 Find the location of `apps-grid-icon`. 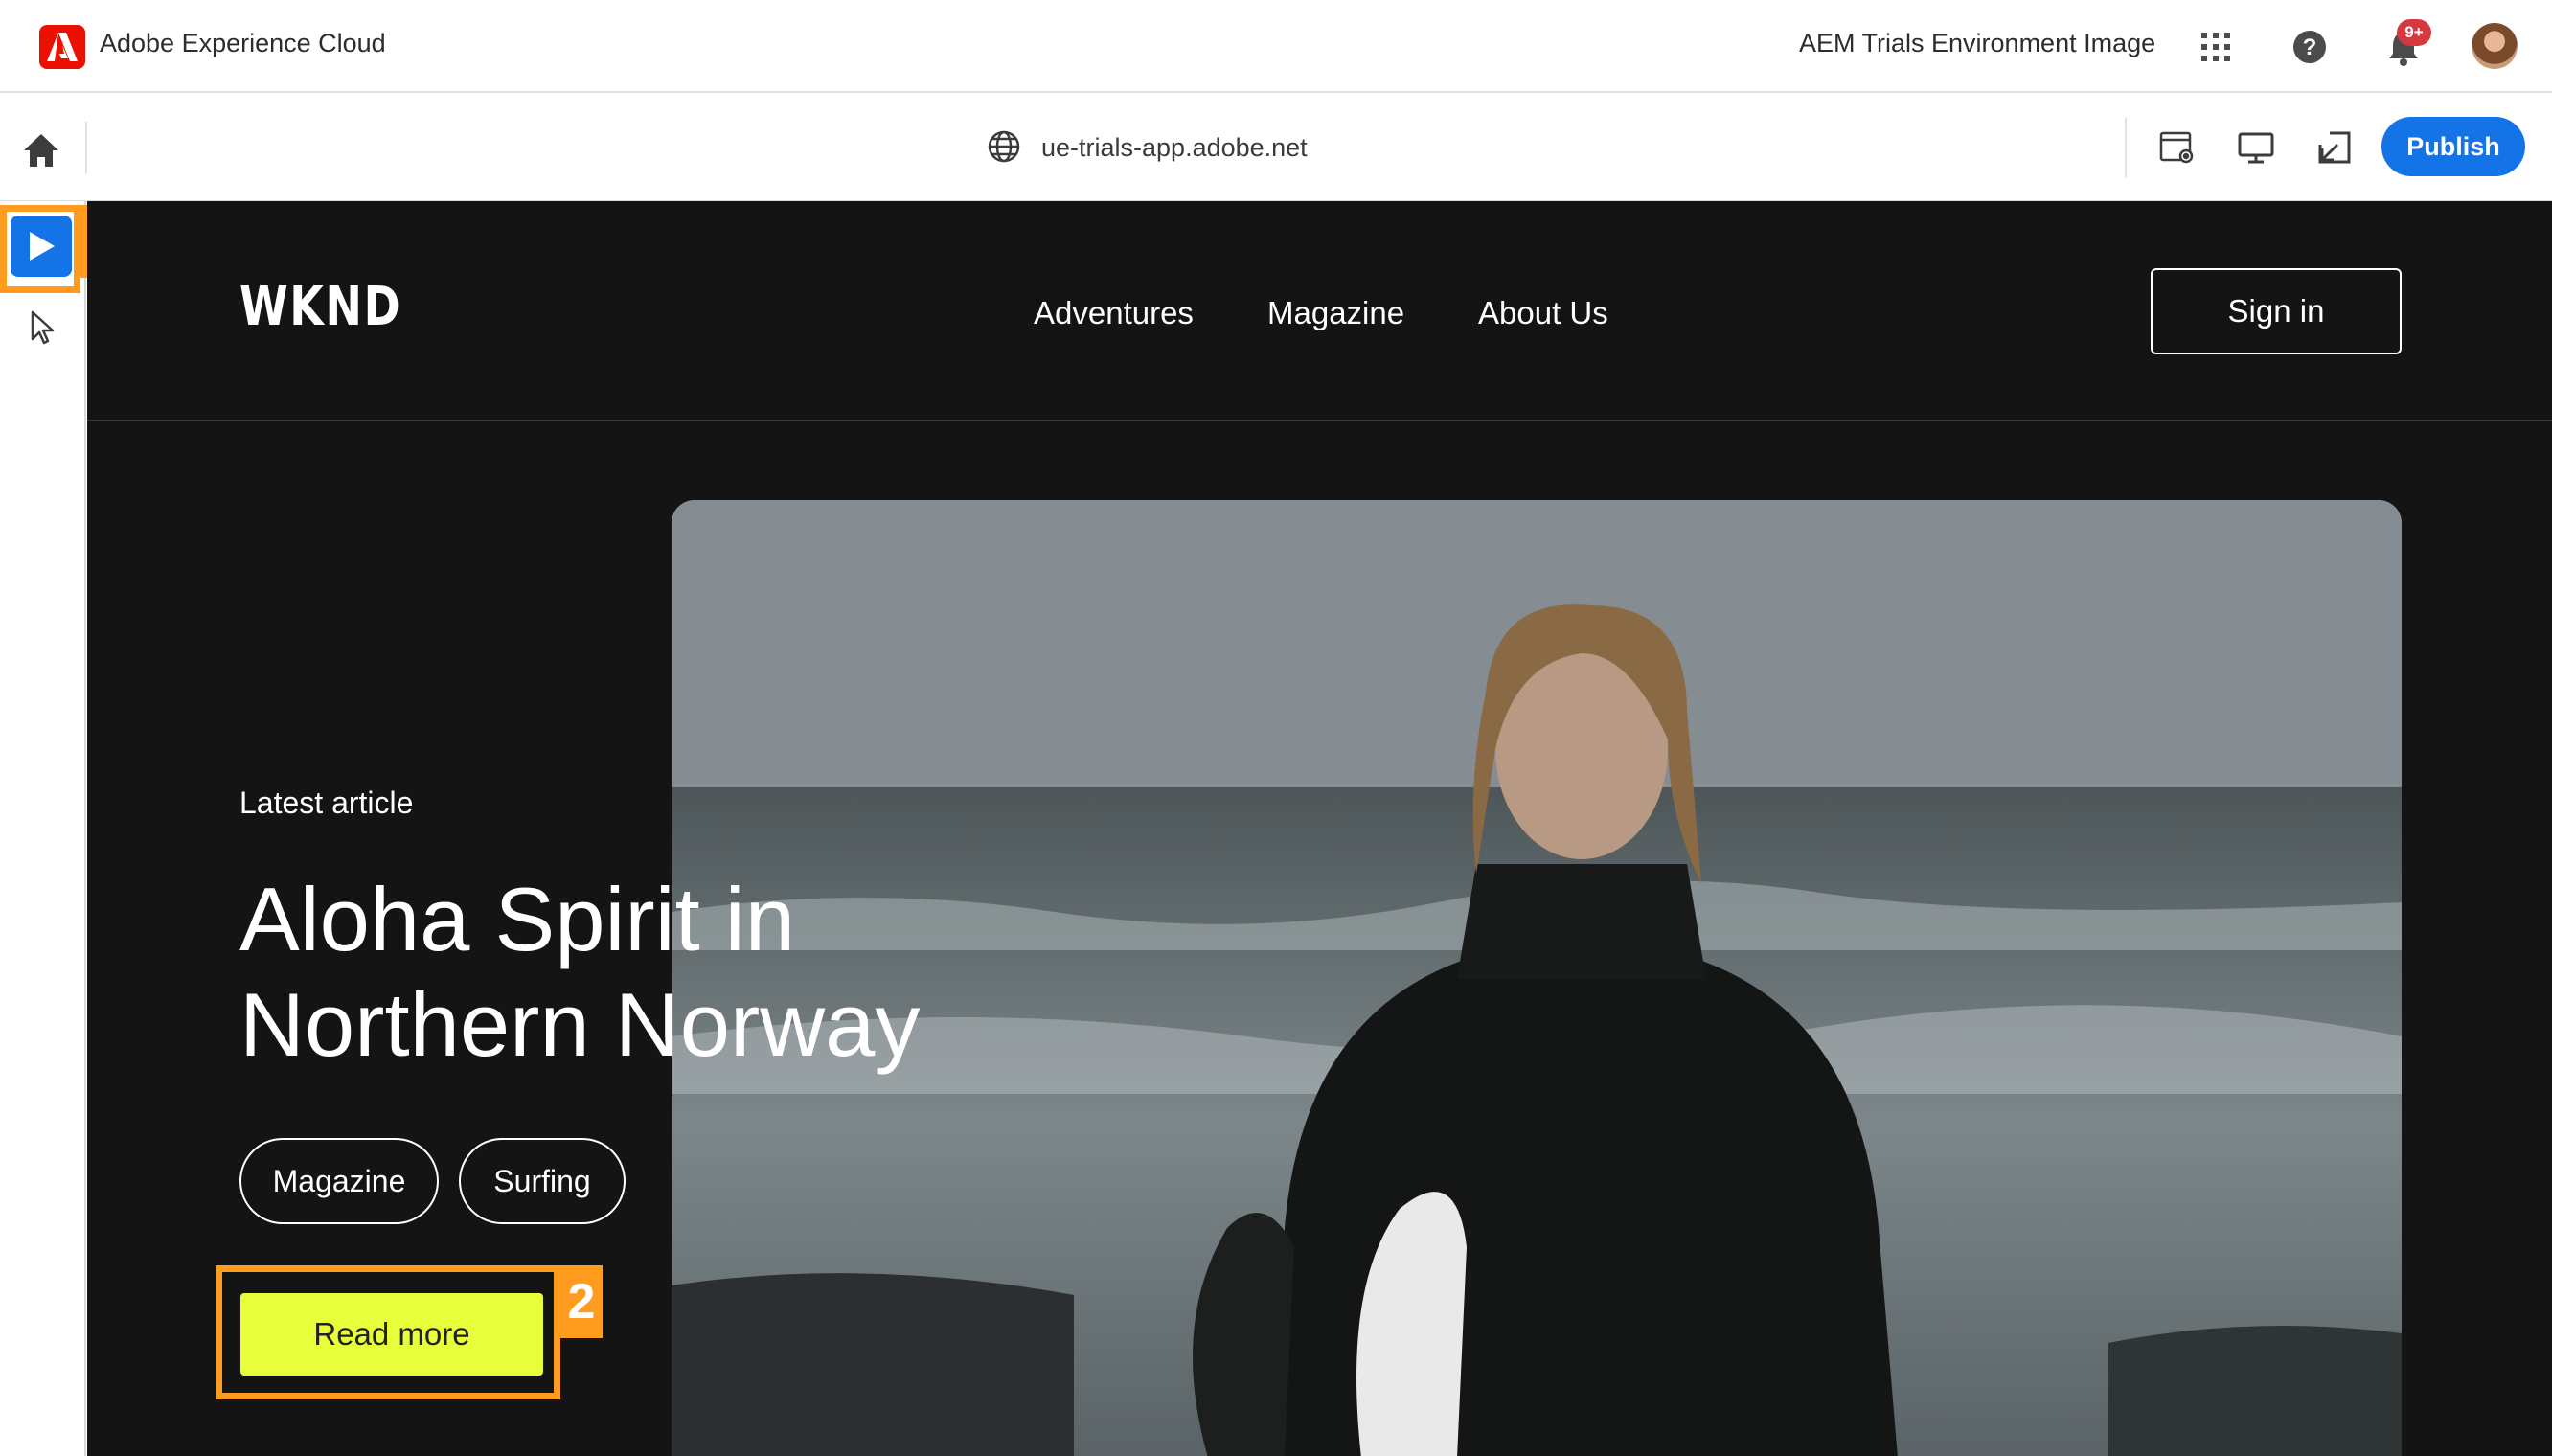

apps-grid-icon is located at coordinates (2216, 47).